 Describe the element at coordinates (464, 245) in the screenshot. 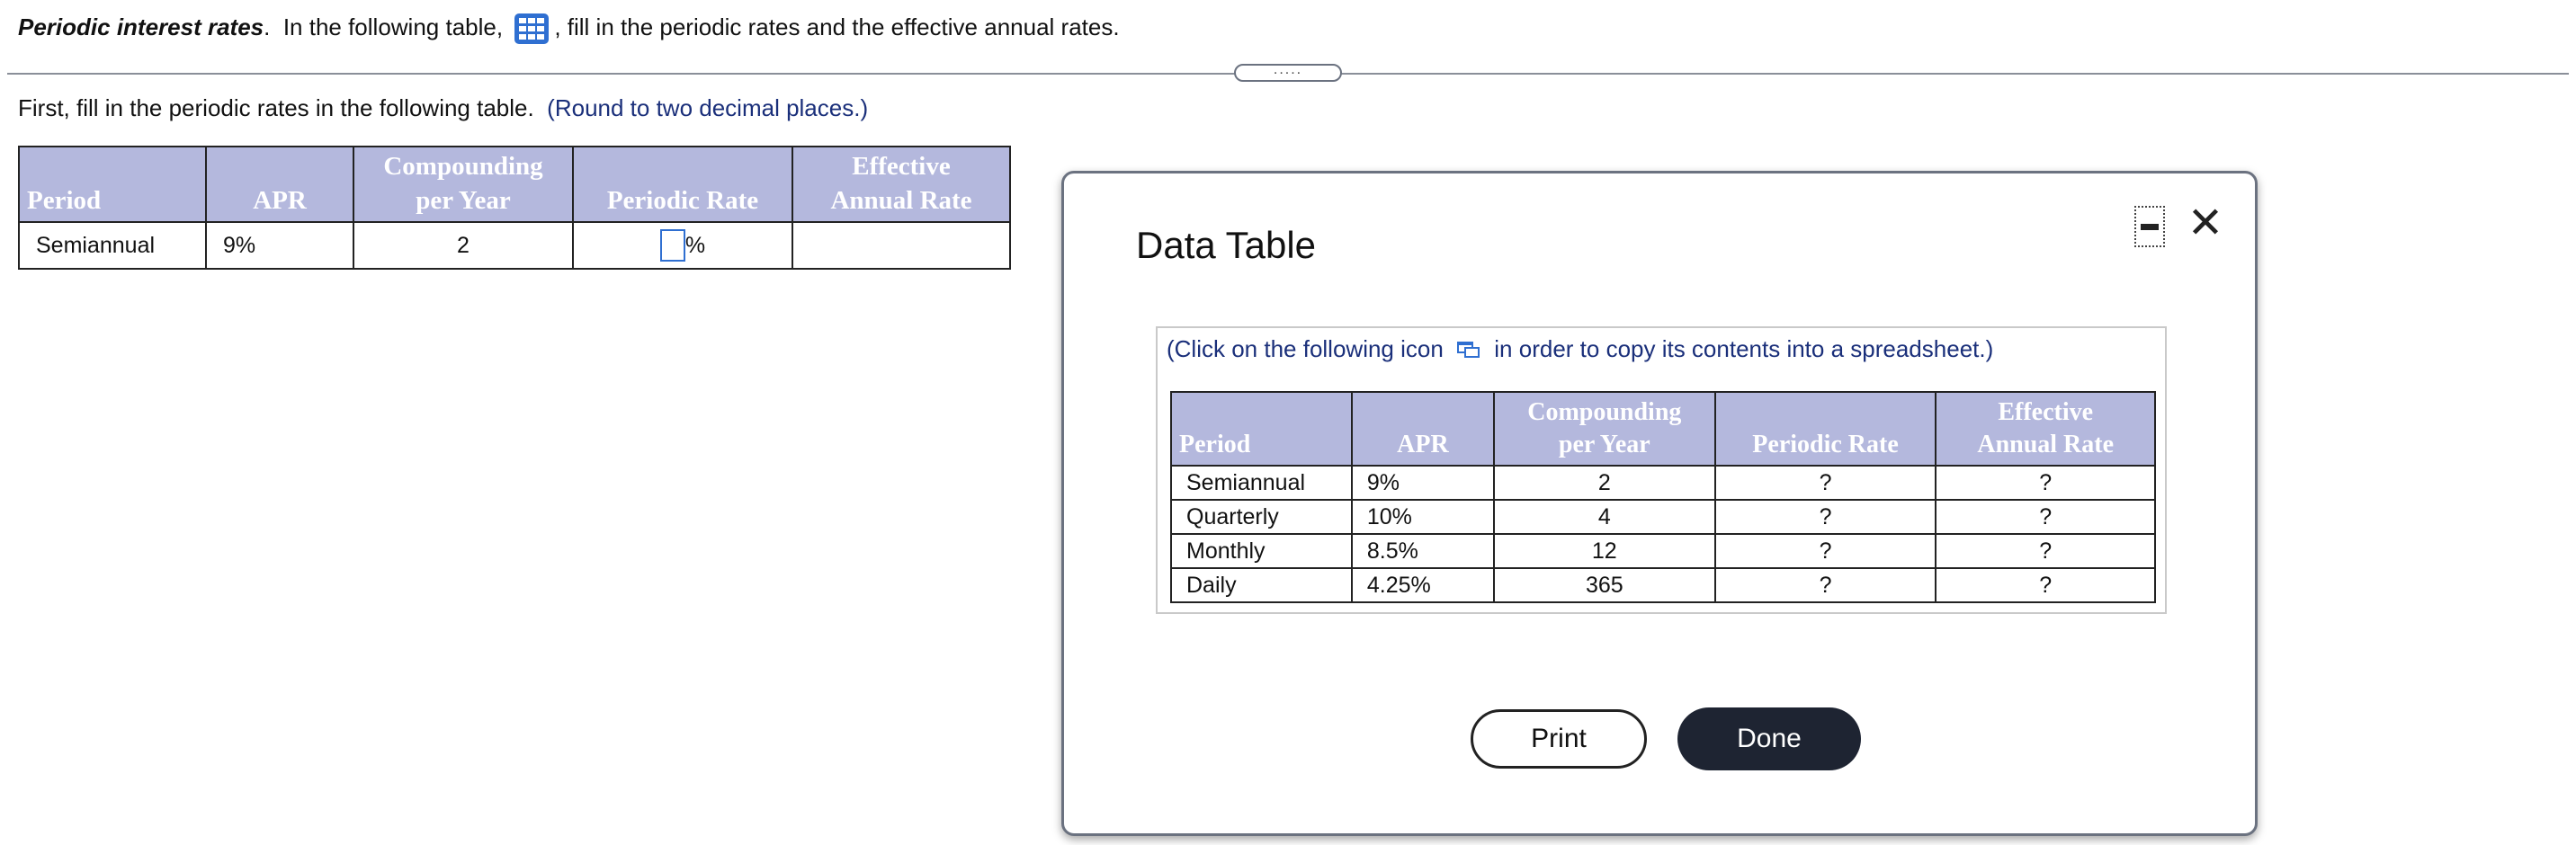

I see `cell-compounding: 2` at that location.